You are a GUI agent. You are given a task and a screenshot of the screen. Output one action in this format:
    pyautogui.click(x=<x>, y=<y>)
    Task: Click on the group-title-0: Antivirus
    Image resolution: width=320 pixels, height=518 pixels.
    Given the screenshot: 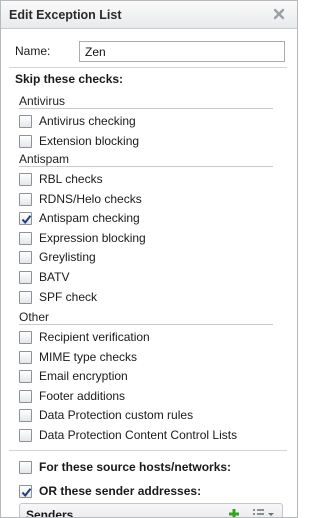 What is the action you would take?
    pyautogui.click(x=146, y=101)
    